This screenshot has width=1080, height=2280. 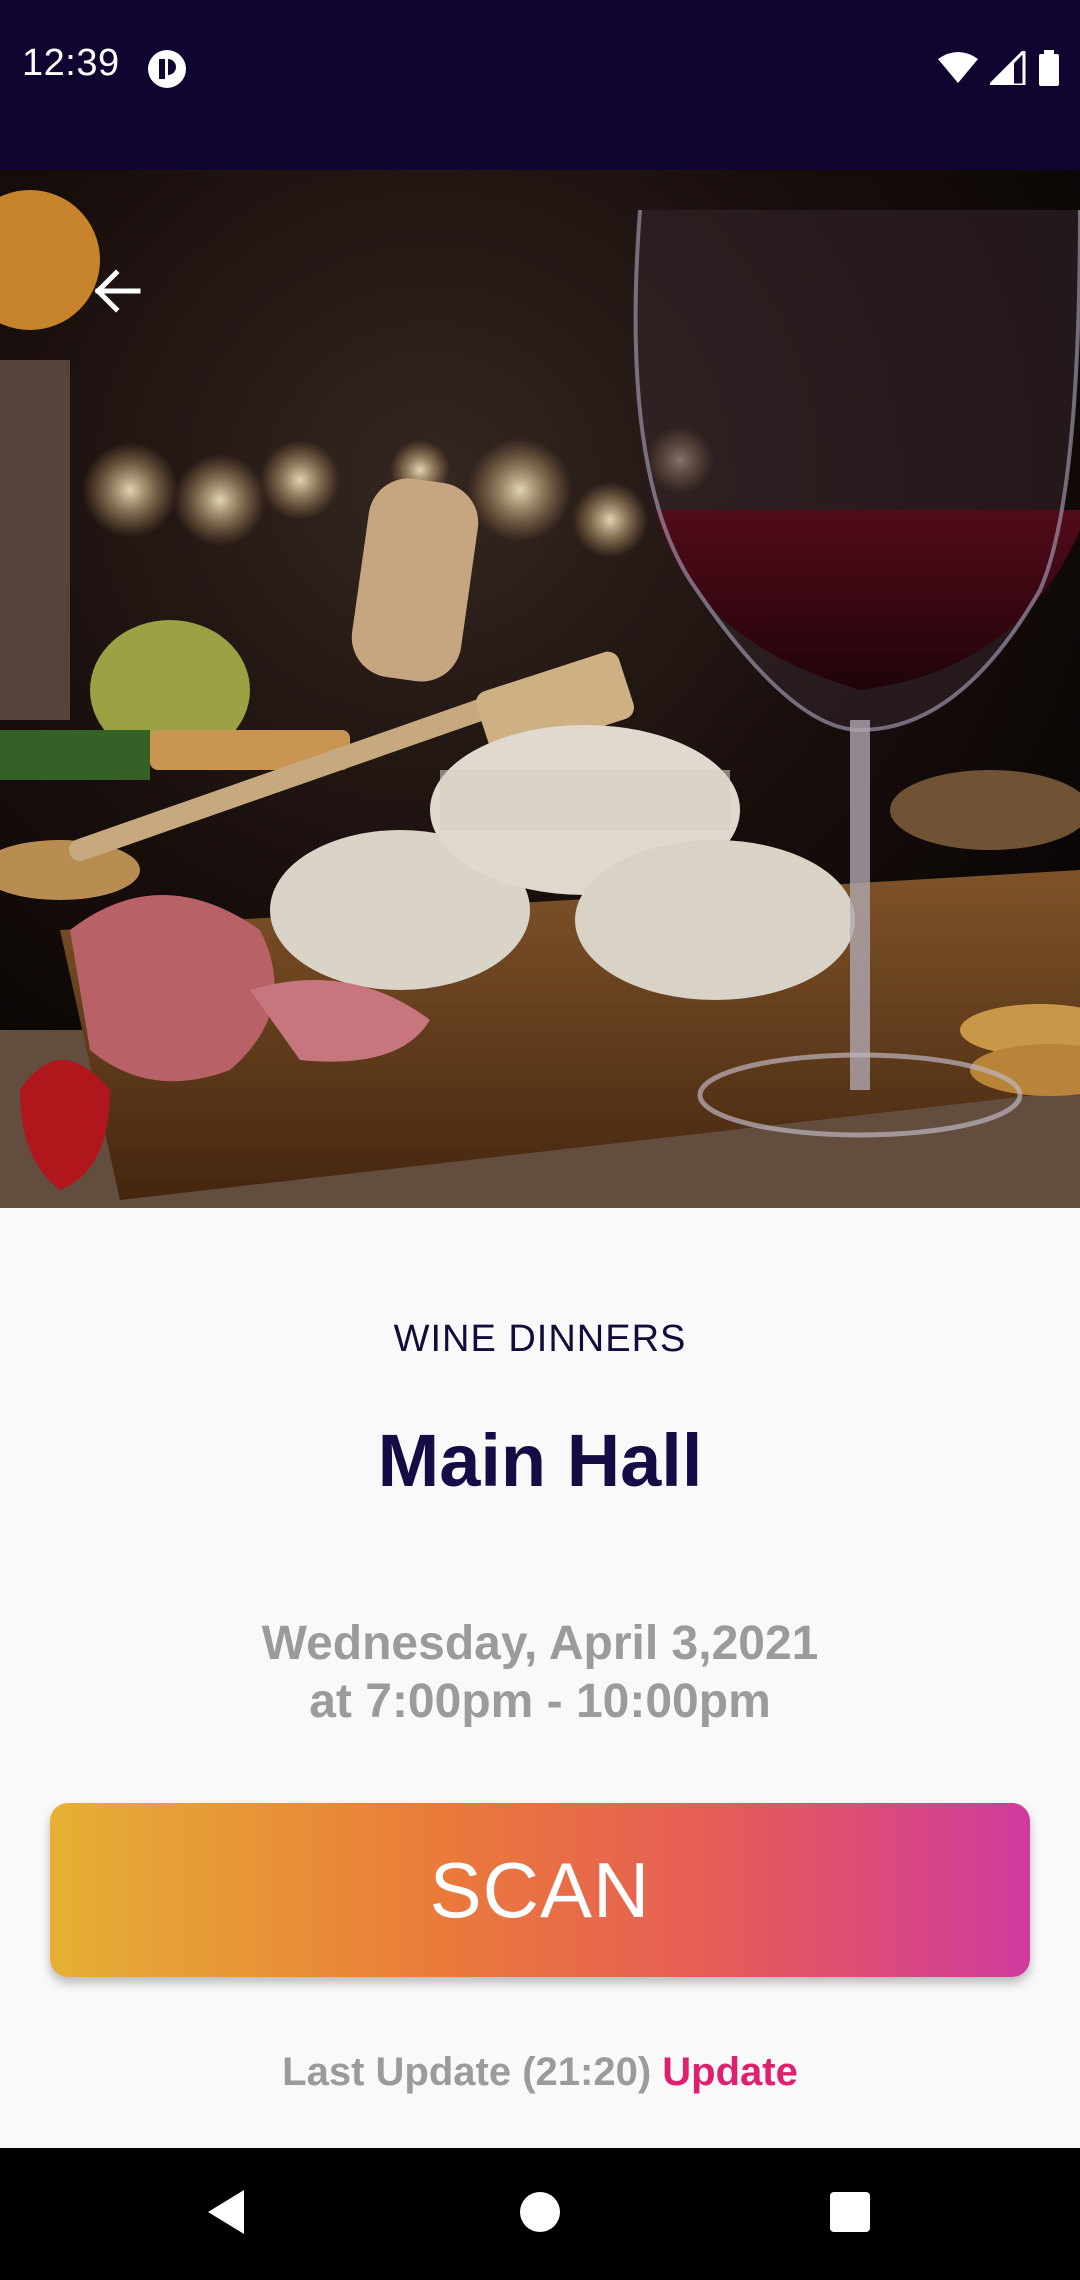 What do you see at coordinates (540, 1643) in the screenshot?
I see `event-date-line: Wednesday, April 3,2021` at bounding box center [540, 1643].